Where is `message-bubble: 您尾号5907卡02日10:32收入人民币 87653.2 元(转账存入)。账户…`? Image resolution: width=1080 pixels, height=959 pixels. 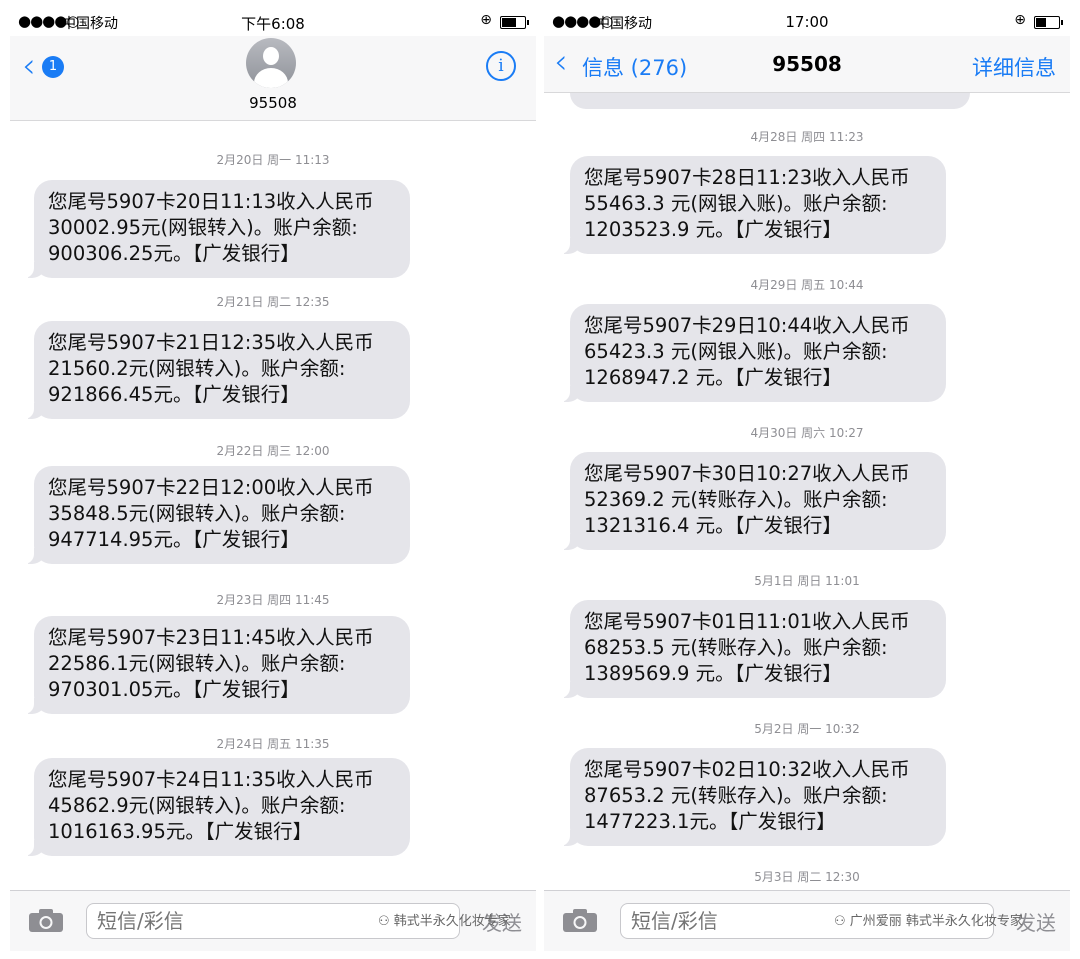 message-bubble: 您尾号5907卡02日10:32收入人民币 87653.2 元(转账存入)。账户… is located at coordinates (752, 797).